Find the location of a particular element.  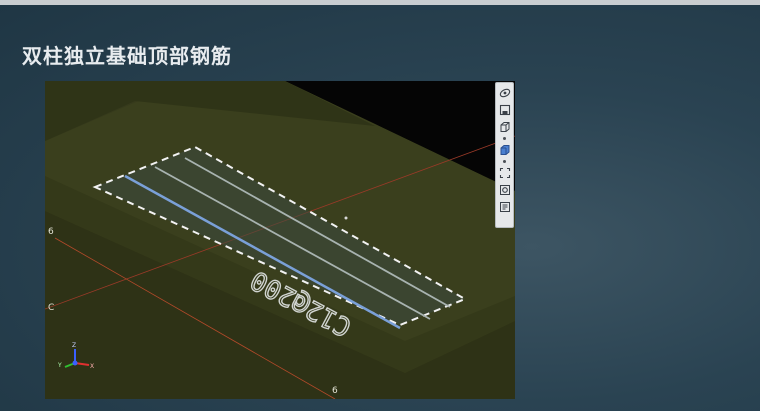

settings-view-icon is located at coordinates (505, 190).